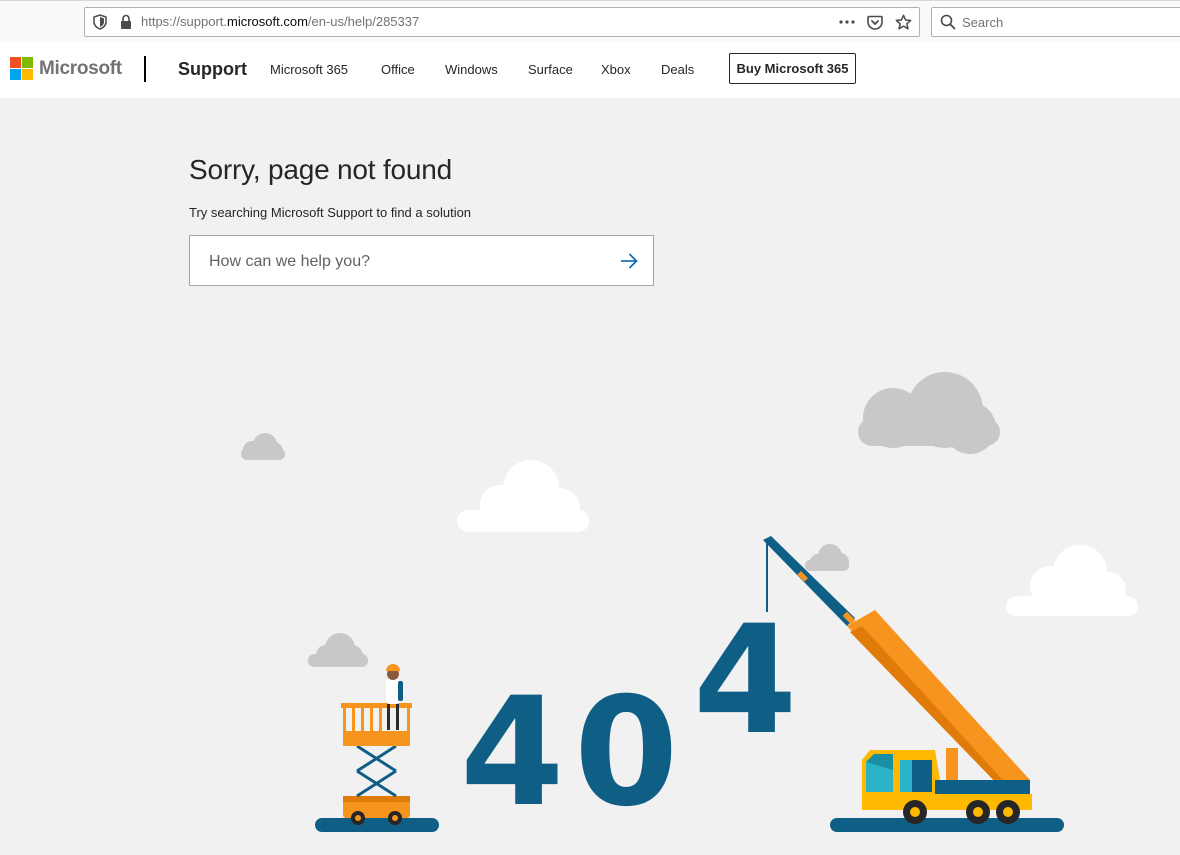 The image size is (1180, 855). Describe the element at coordinates (100, 24) in the screenshot. I see `tracking-shield-icon` at that location.